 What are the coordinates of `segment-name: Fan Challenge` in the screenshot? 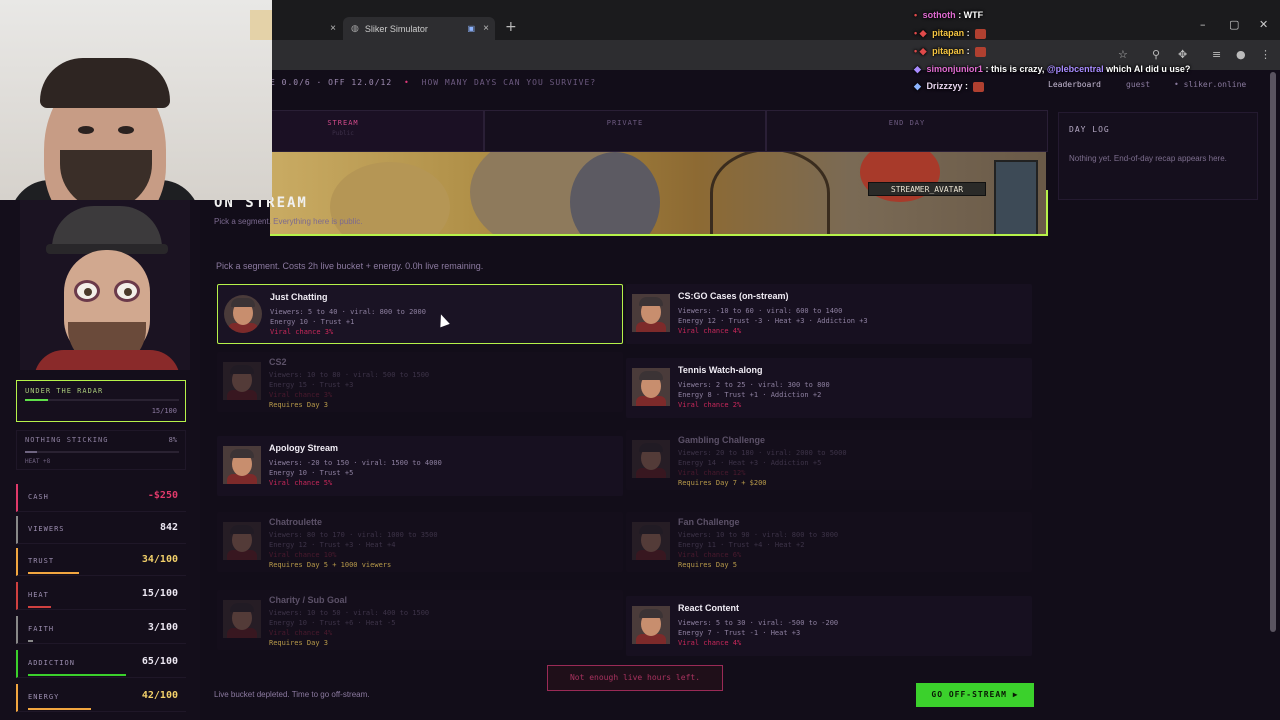 It's located at (709, 522).